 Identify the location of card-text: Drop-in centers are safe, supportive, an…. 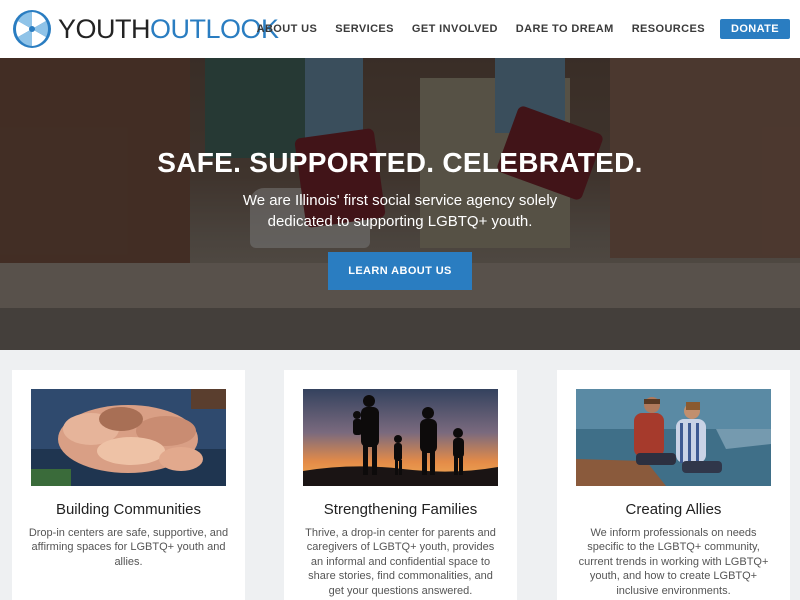
(128, 547).